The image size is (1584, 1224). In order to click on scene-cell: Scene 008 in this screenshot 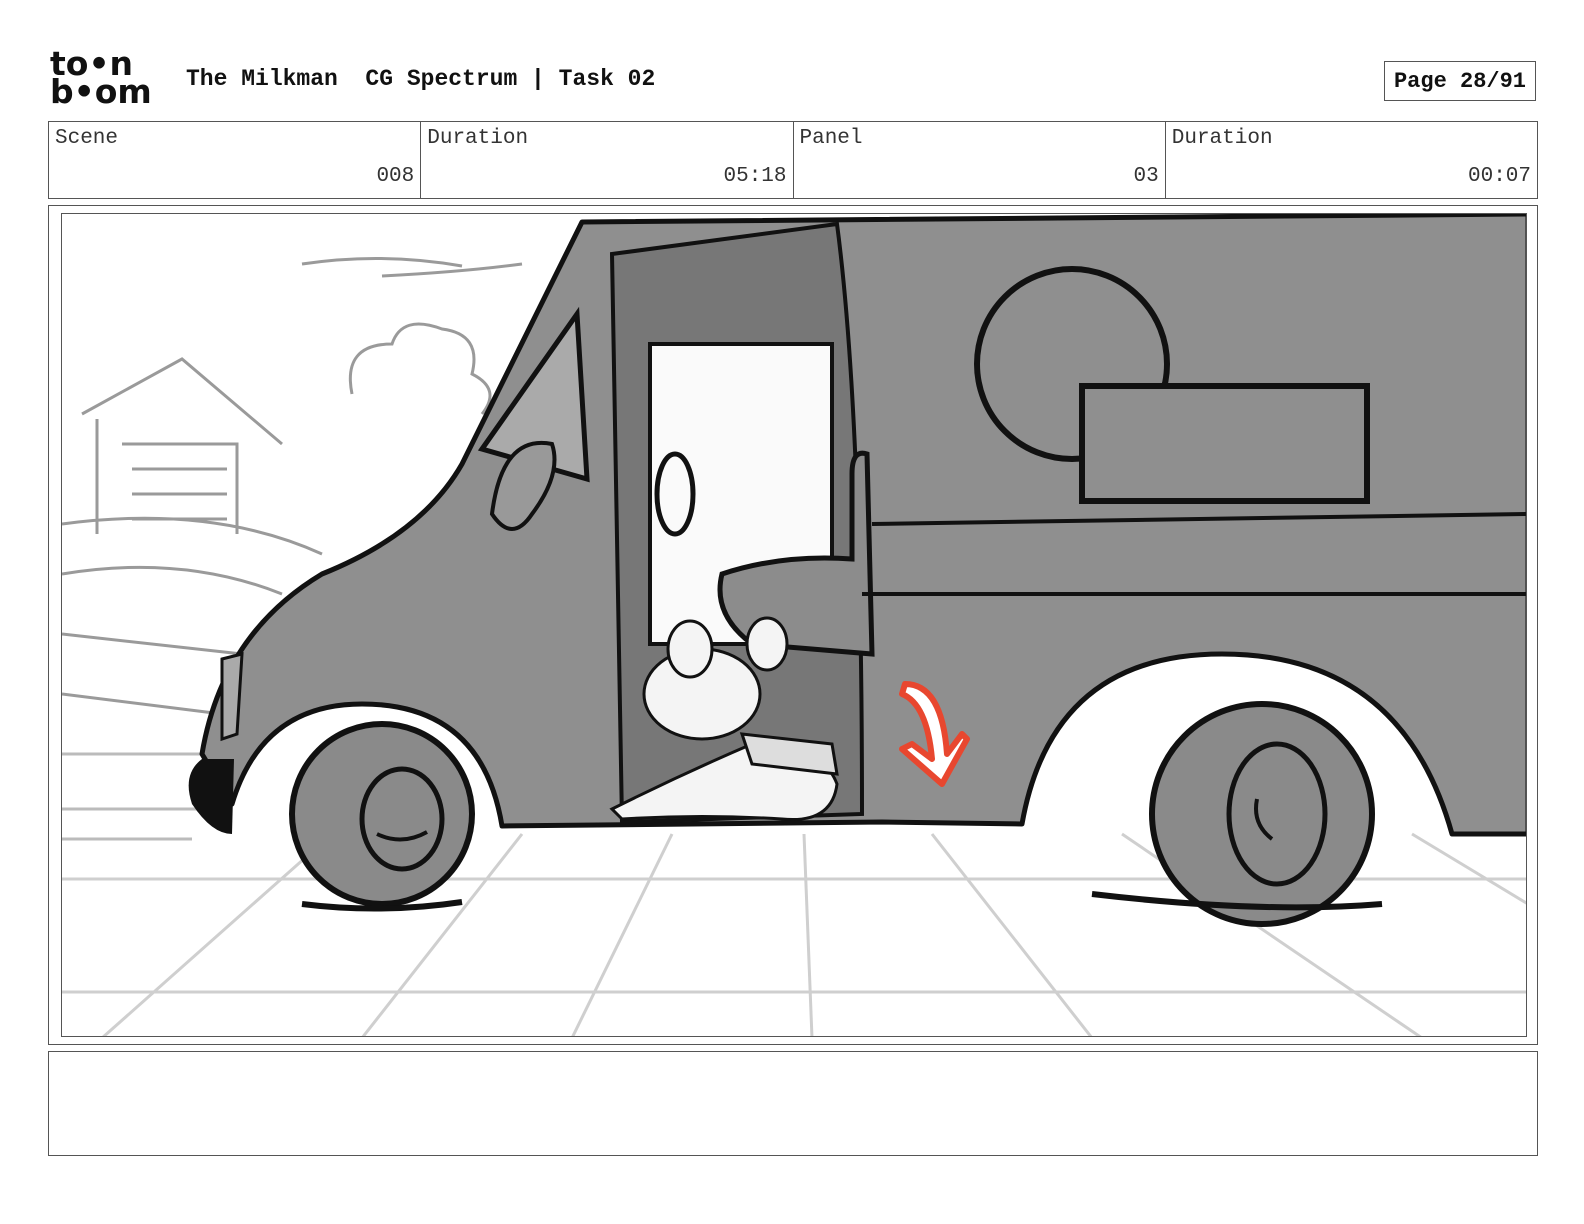, I will do `click(235, 160)`.